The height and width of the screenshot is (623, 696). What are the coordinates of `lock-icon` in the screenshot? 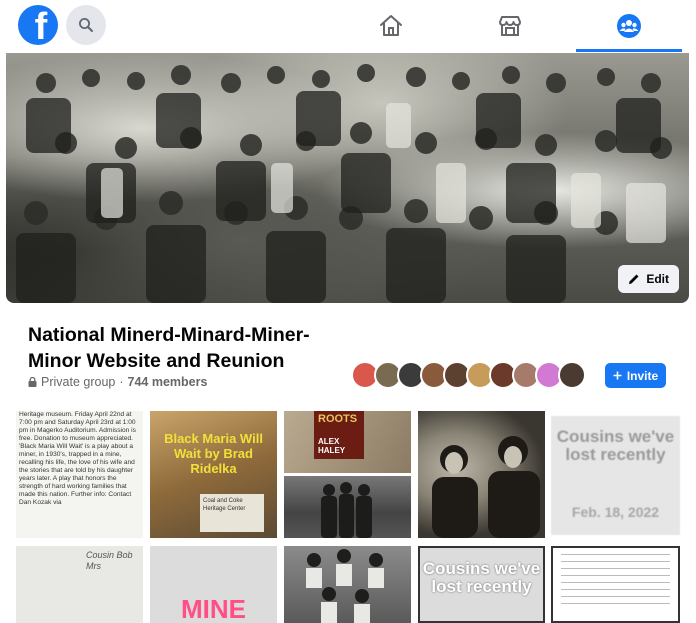 It's located at (32, 382).